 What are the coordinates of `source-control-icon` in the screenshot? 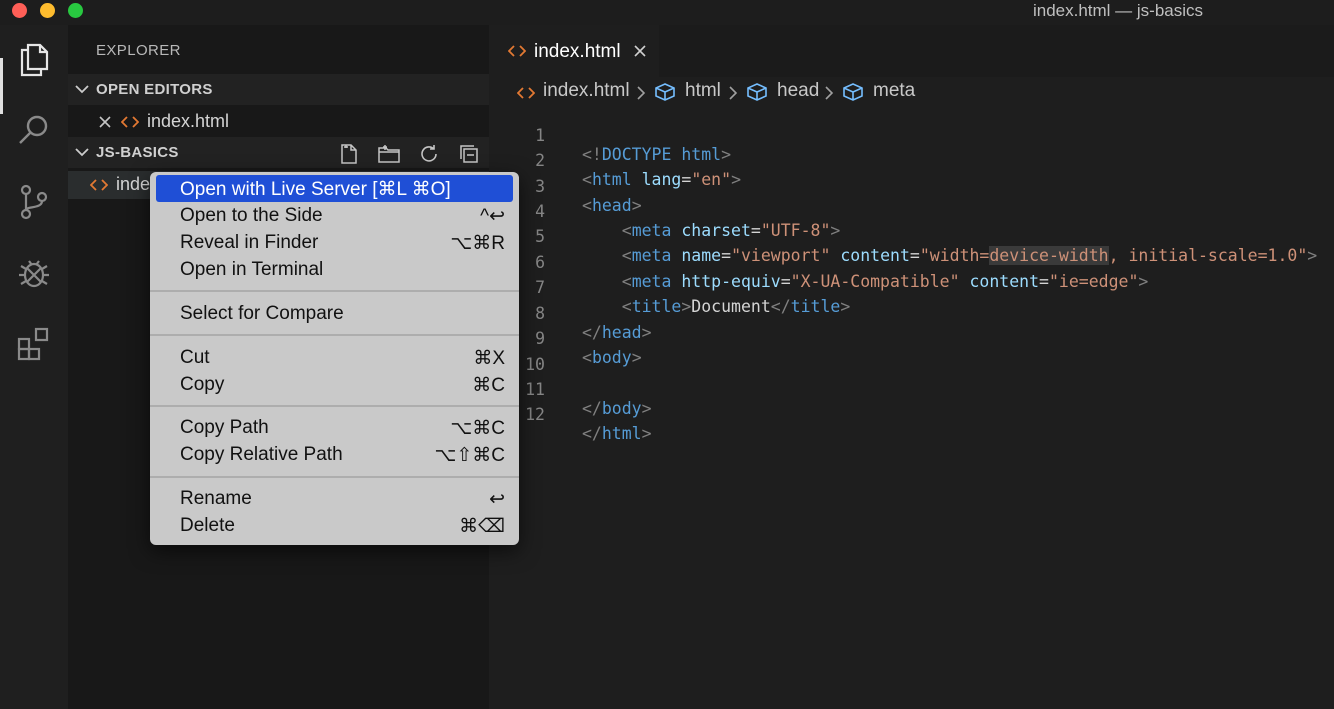 It's located at (34, 202).